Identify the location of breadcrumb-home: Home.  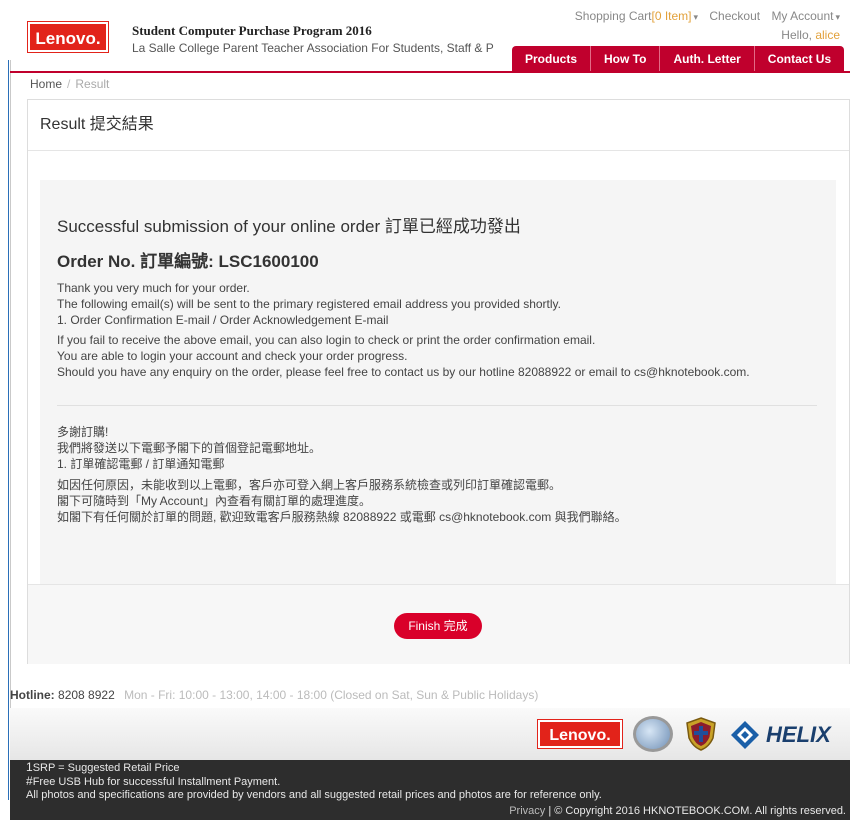
(46, 84).